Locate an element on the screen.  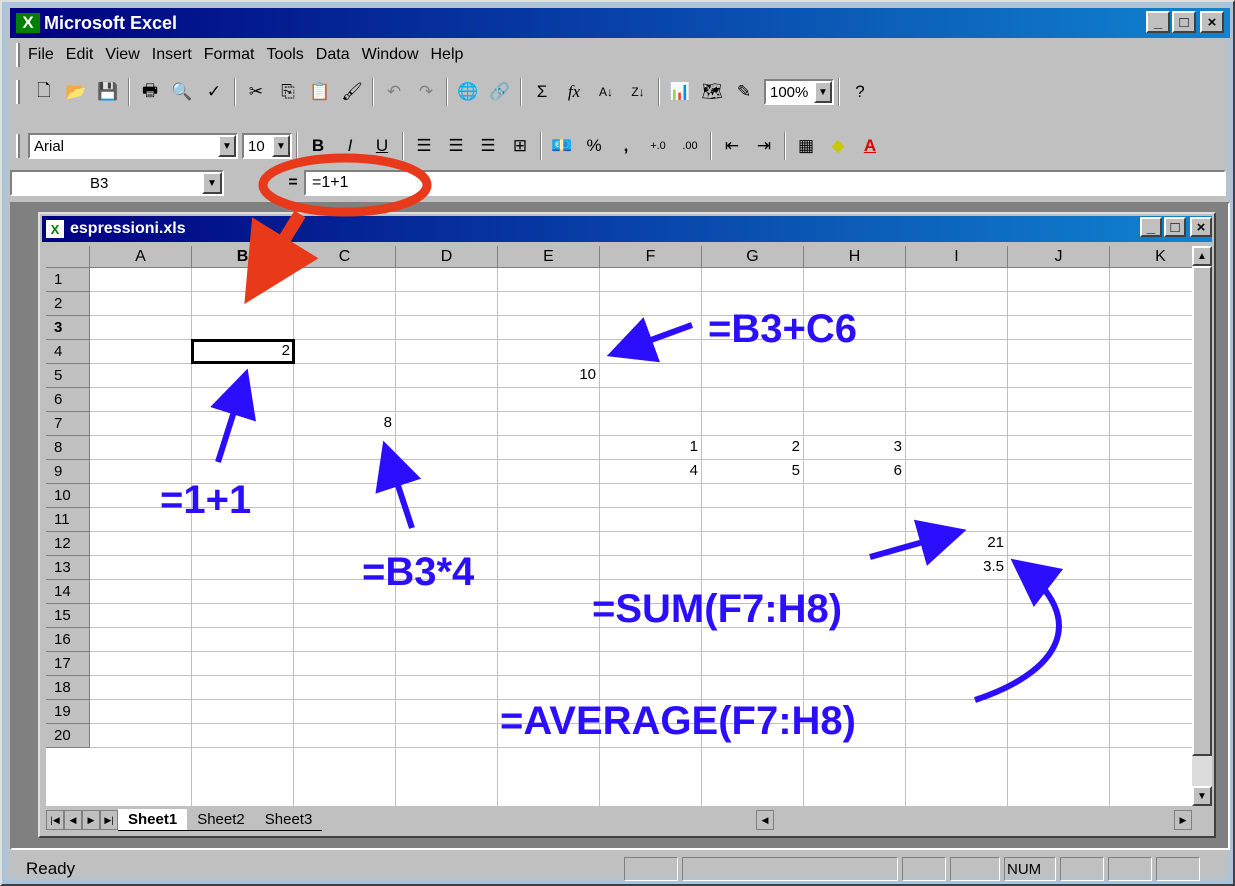
first-sheet-icon: |◀ is located at coordinates (55, 820).